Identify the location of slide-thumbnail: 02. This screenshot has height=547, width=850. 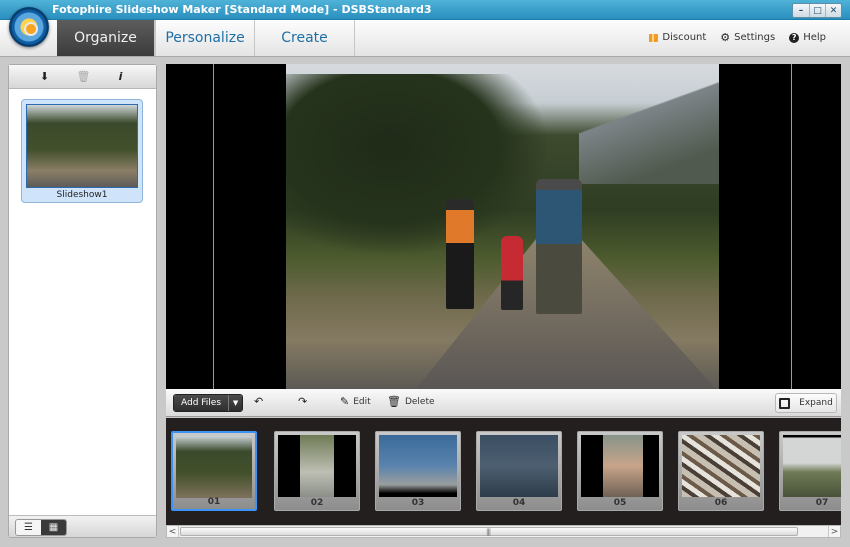
(317, 471).